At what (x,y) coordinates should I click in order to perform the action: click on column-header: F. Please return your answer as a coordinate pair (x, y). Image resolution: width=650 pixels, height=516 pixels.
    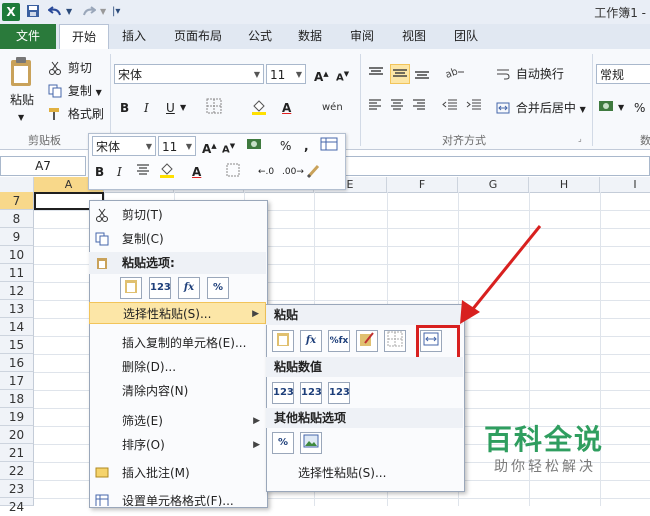
    Looking at the image, I should click on (422, 184).